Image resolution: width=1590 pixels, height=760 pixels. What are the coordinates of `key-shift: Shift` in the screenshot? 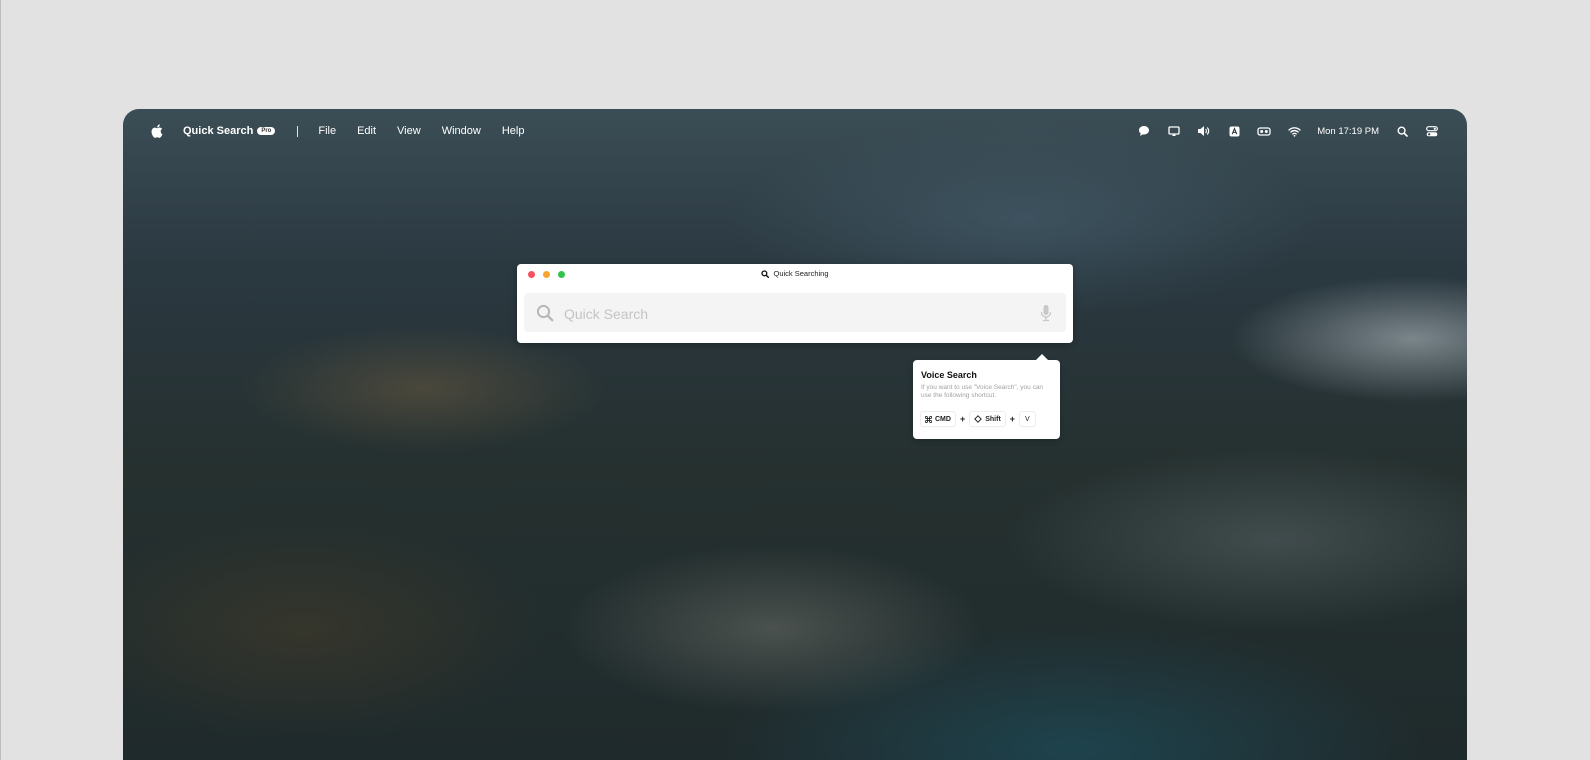 It's located at (987, 419).